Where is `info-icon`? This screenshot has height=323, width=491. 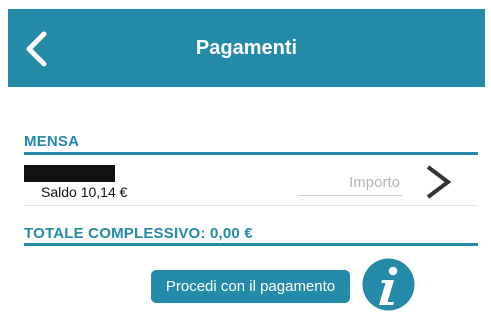 info-icon is located at coordinates (388, 284).